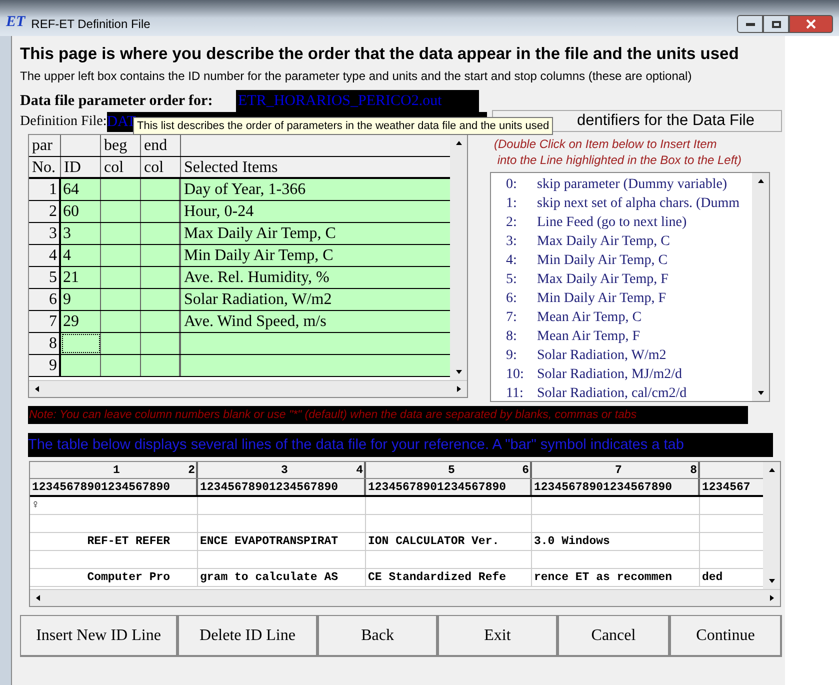 The height and width of the screenshot is (685, 839). I want to click on table-cell: REF-ET REFER, so click(114, 541).